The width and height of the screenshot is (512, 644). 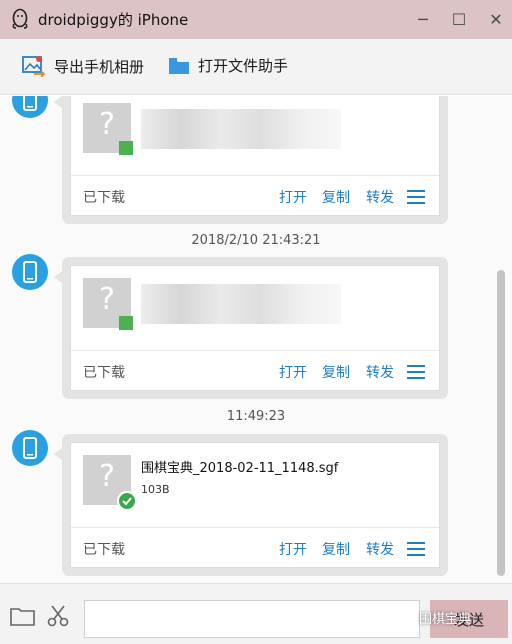 What do you see at coordinates (179, 65) in the screenshot?
I see `folder-icon` at bounding box center [179, 65].